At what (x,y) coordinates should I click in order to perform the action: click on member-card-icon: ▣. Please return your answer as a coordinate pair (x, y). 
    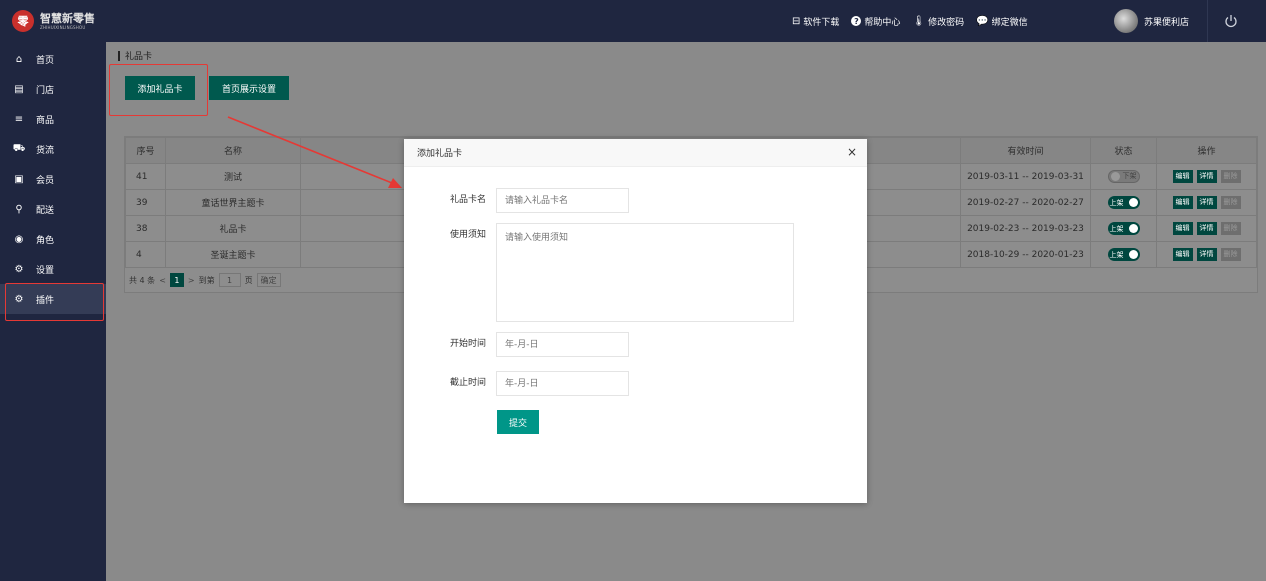
    Looking at the image, I should click on (19, 179).